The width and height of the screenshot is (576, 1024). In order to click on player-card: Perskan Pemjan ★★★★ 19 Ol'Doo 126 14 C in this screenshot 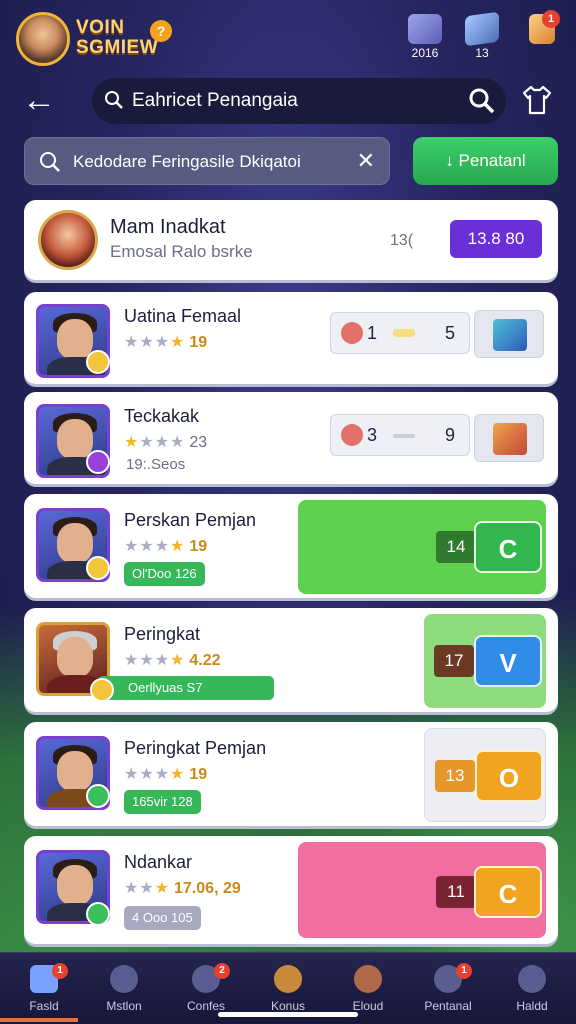, I will do `click(291, 546)`.